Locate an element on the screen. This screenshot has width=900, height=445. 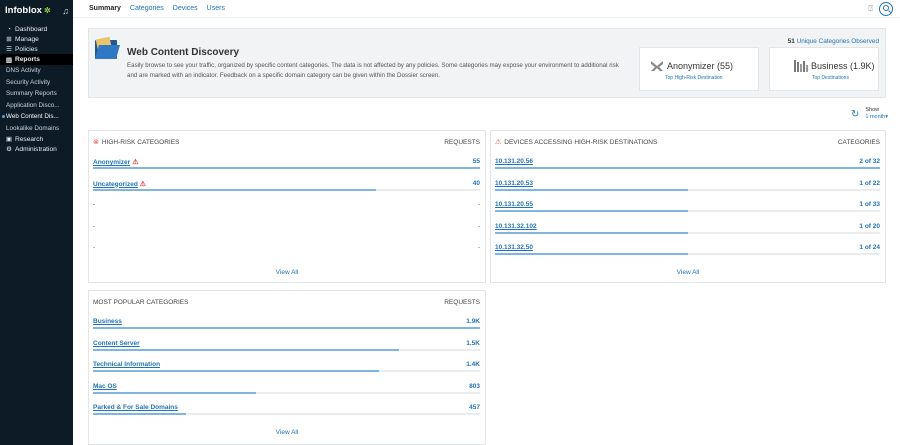
tab-devices: Devices is located at coordinates (185, 8).